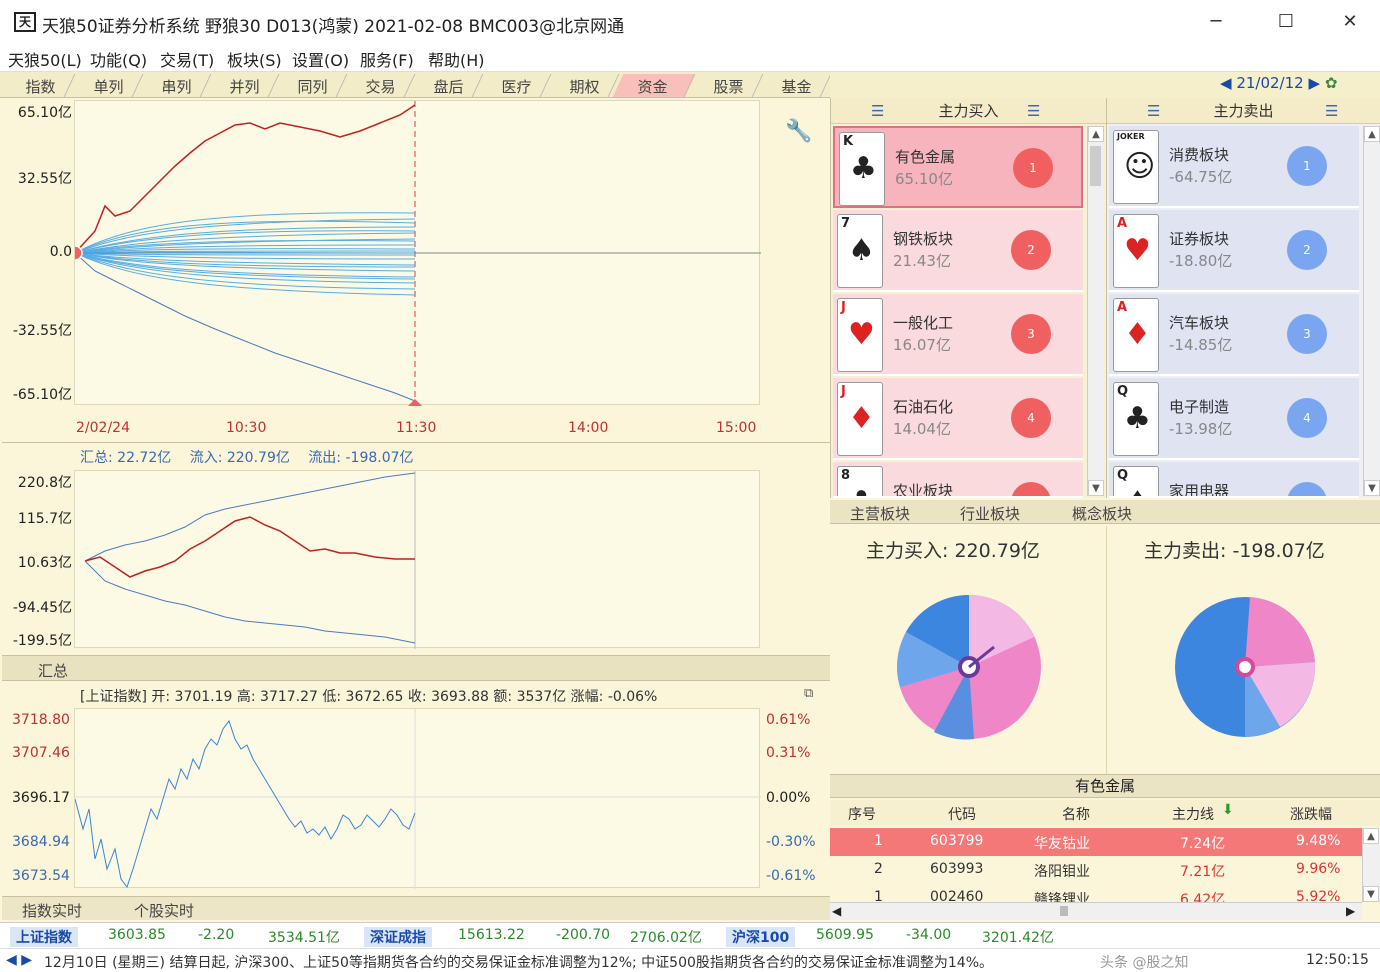 The image size is (1380, 972). I want to click on flow-total: 汇总: 22.72亿, so click(126, 458).